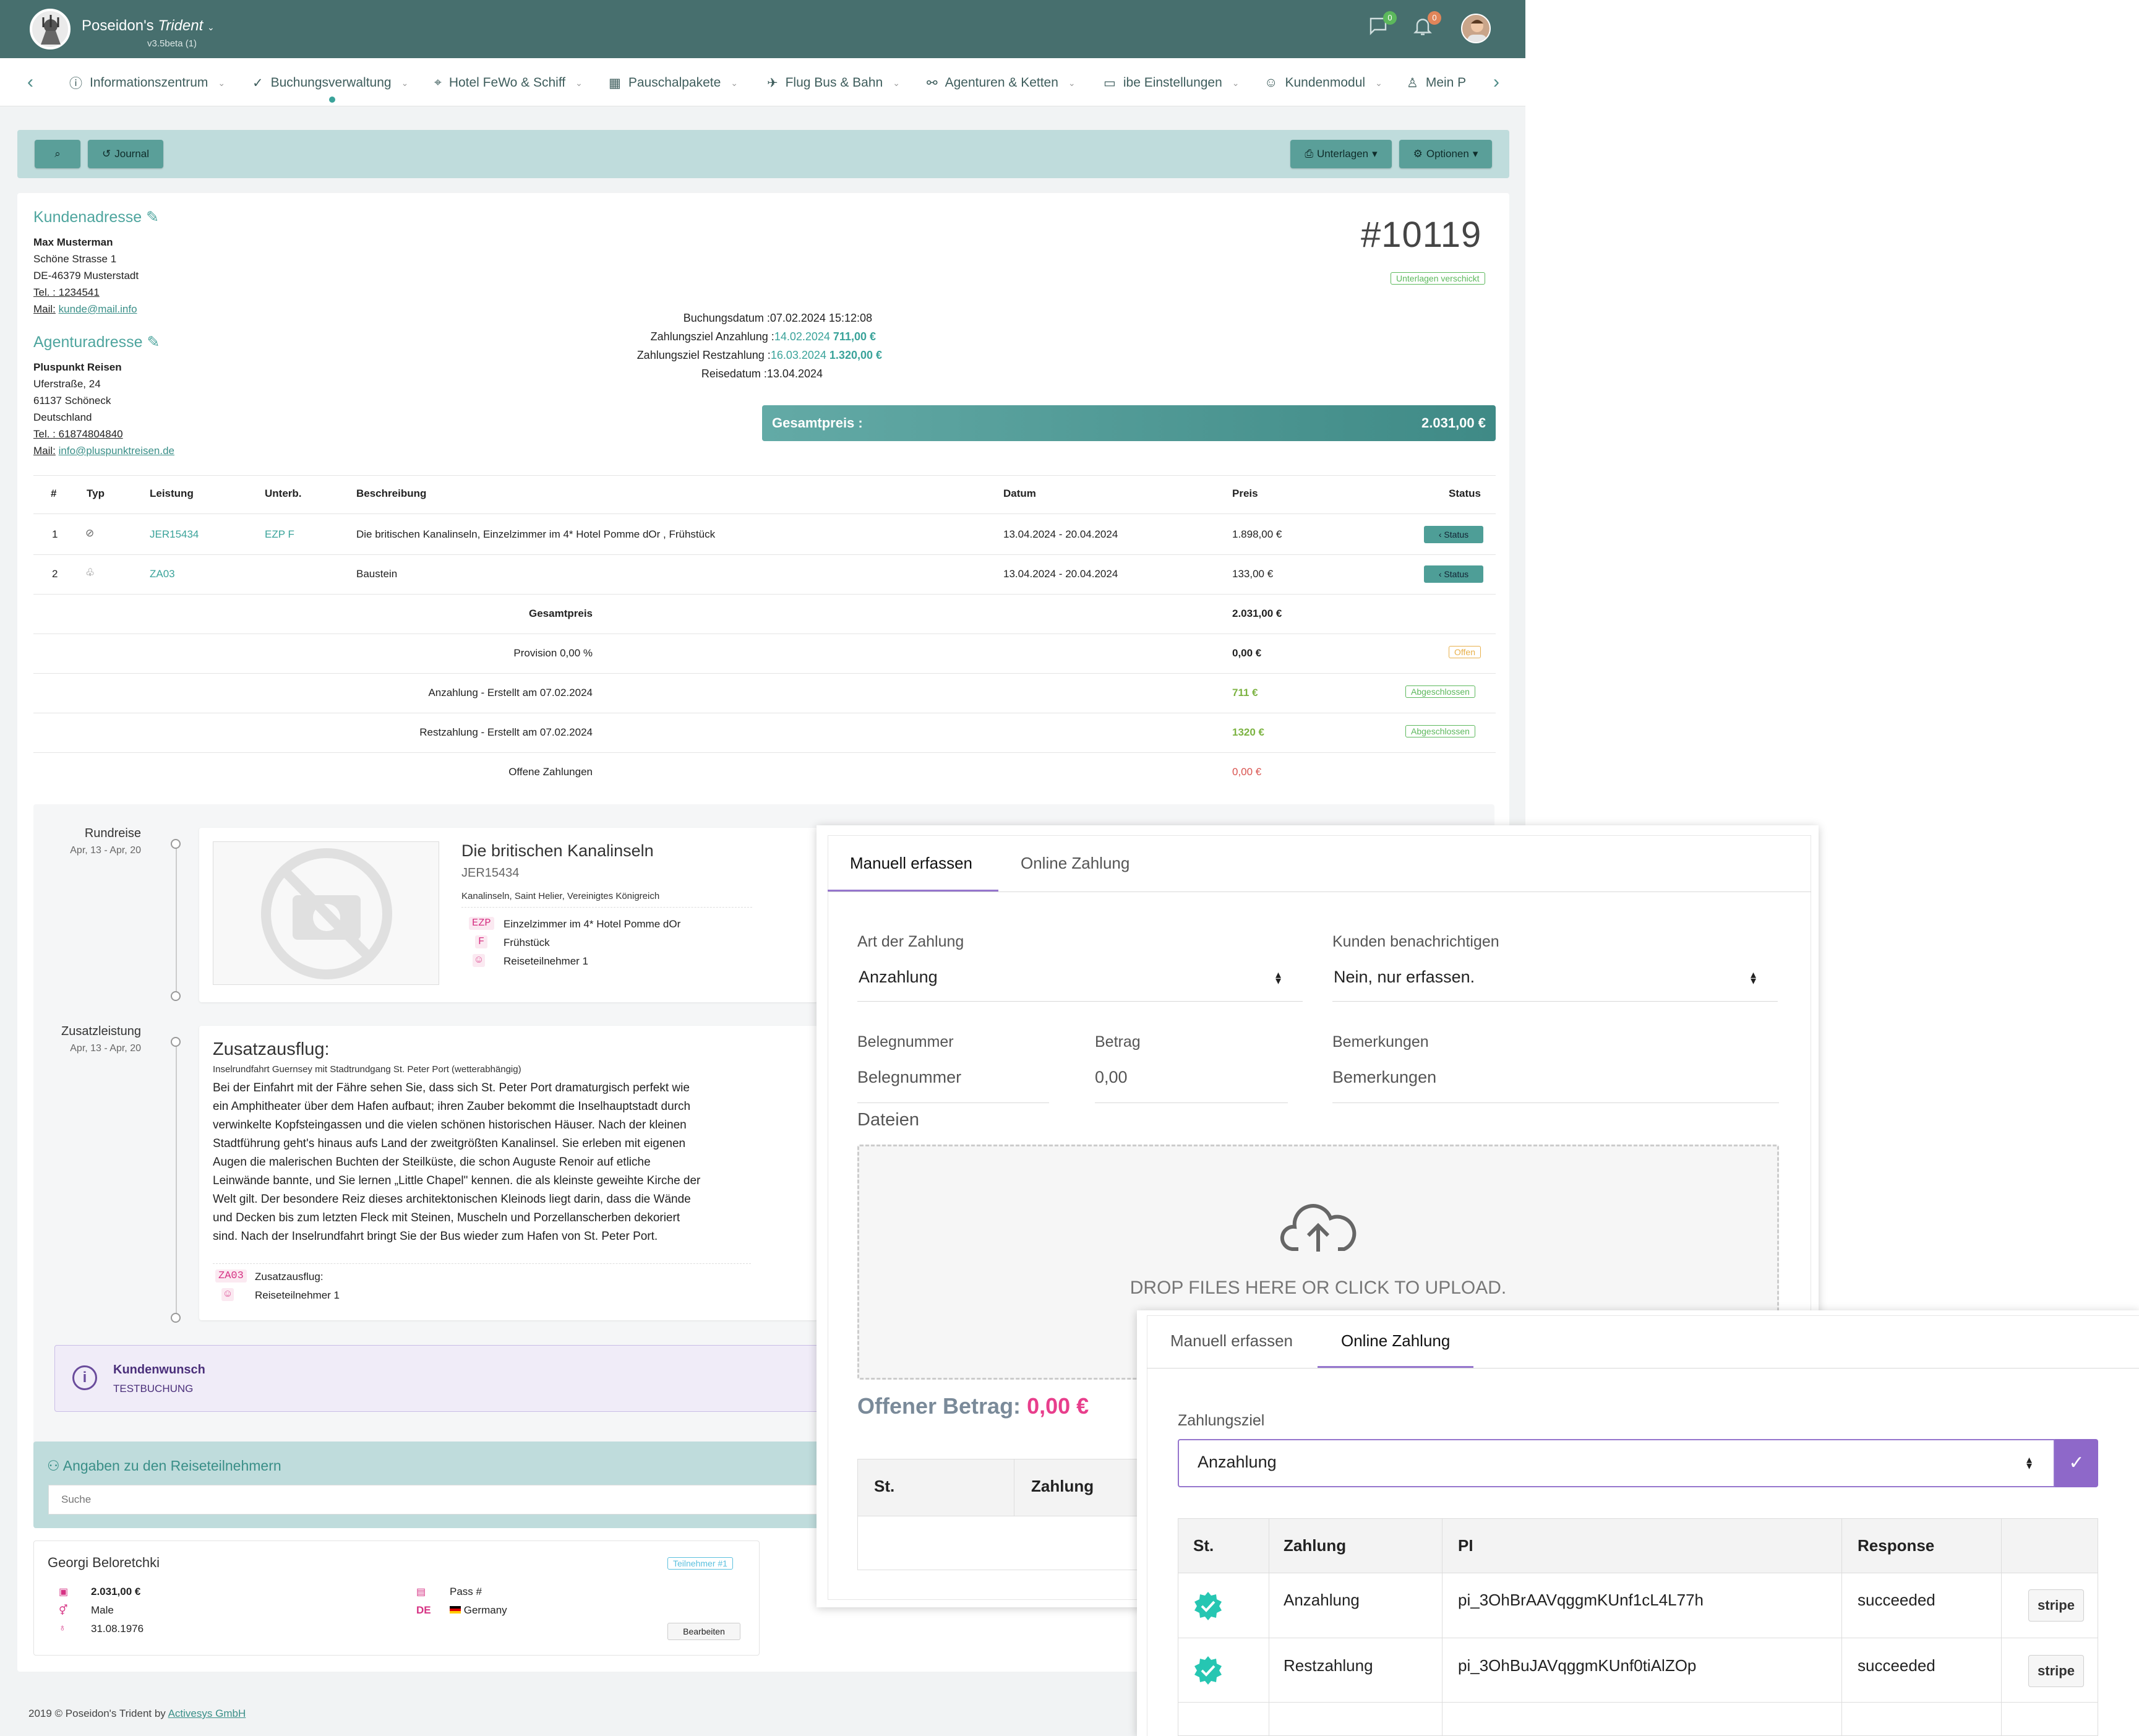 This screenshot has width=2139, height=1736. I want to click on open-amount: Offener Betrag: 0,00 €, so click(973, 1406).